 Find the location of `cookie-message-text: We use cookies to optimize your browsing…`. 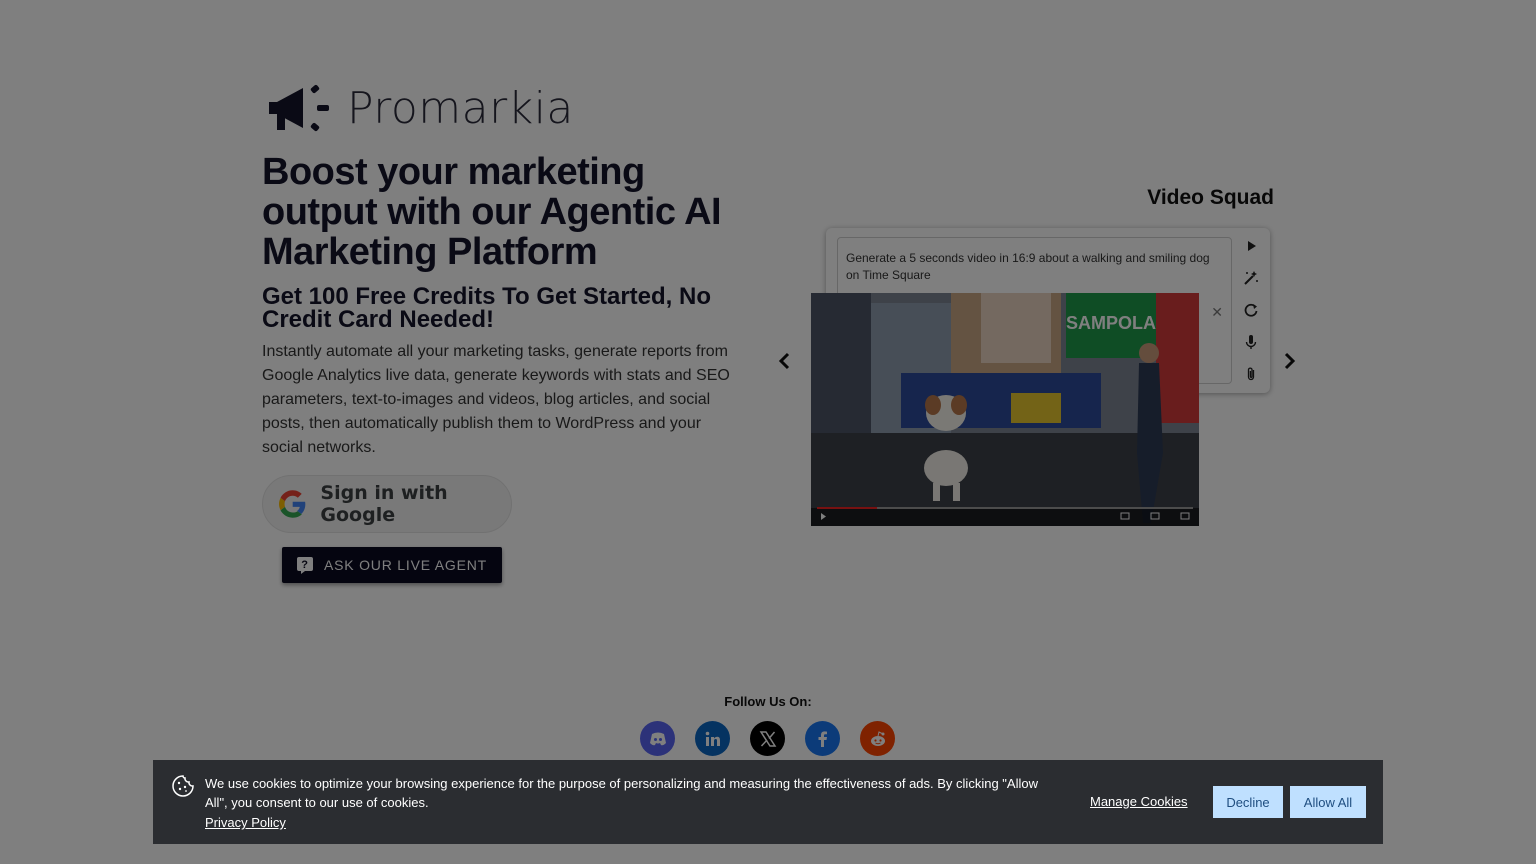

cookie-message-text: We use cookies to optimize your browsing… is located at coordinates (621, 793).